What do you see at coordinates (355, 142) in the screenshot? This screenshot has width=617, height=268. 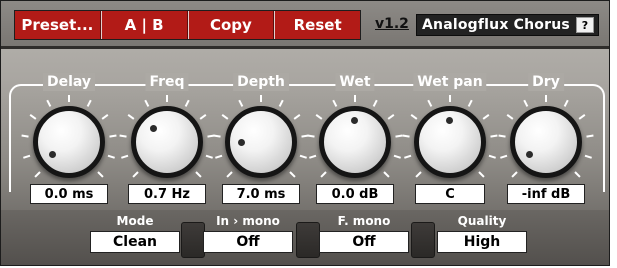 I see `wet-knob` at bounding box center [355, 142].